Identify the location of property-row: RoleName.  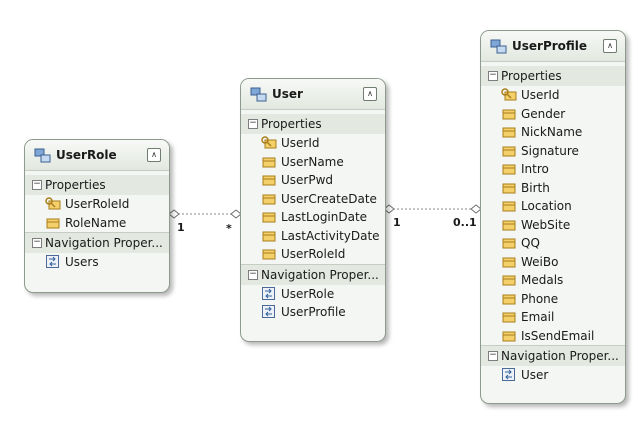
(97, 223).